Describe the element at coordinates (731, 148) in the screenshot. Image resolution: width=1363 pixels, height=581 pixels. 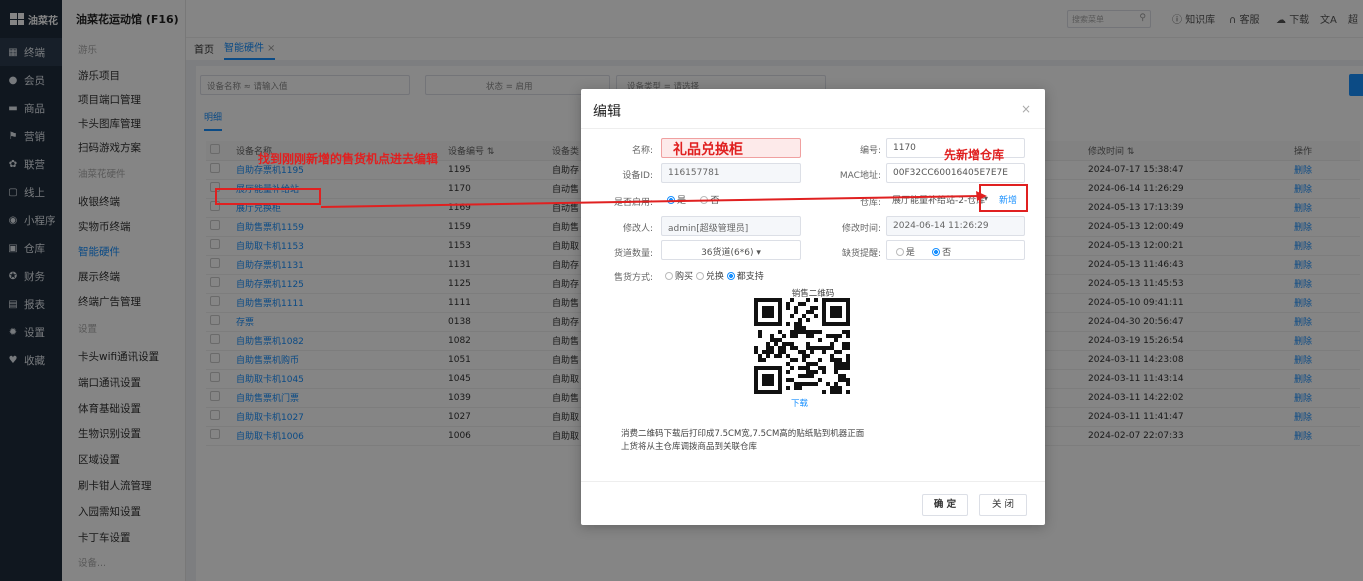
I see `name-input: 礼品兑换柜` at that location.